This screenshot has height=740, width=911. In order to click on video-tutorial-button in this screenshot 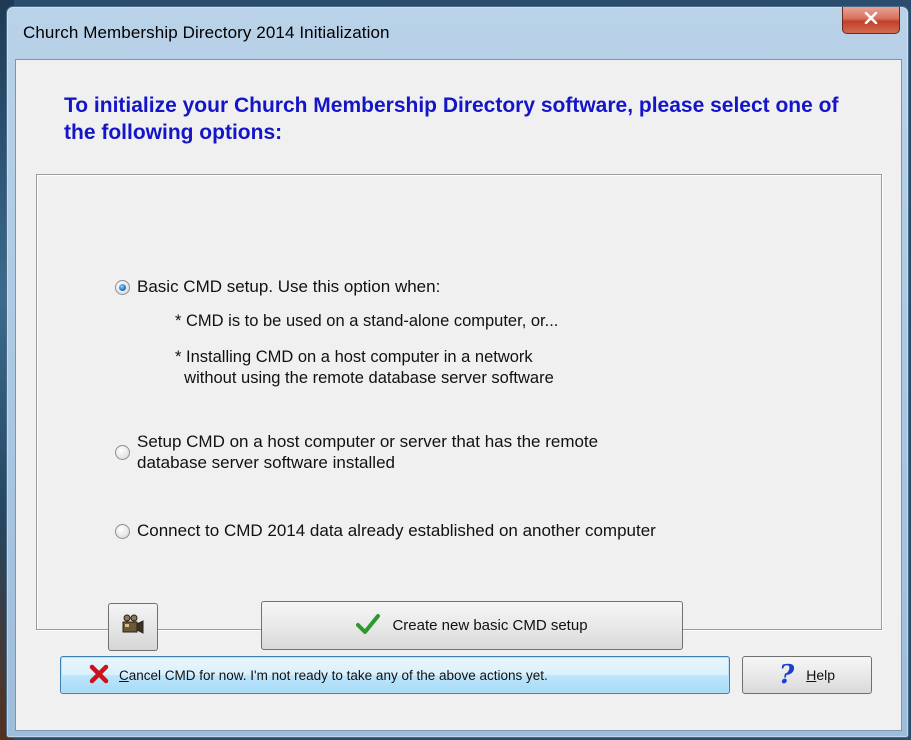, I will do `click(133, 627)`.